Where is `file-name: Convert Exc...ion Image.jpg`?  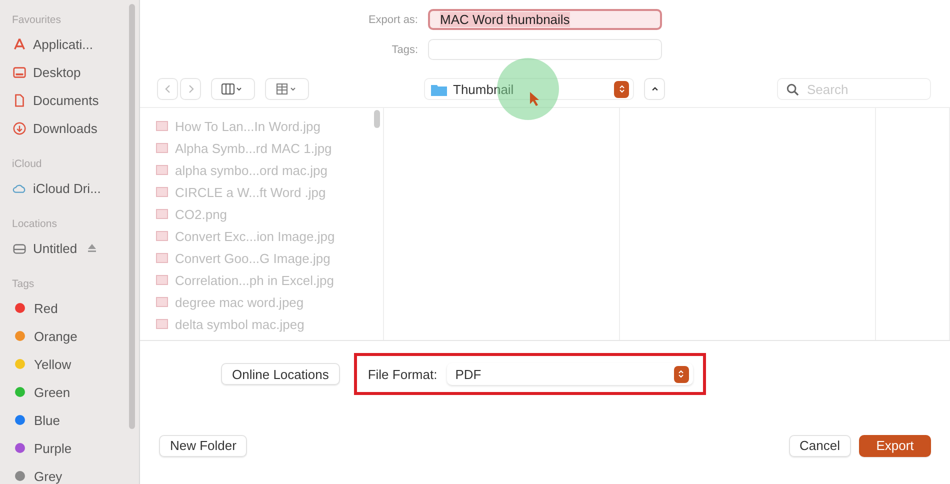
file-name: Convert Exc...ion Image.jpg is located at coordinates (255, 236).